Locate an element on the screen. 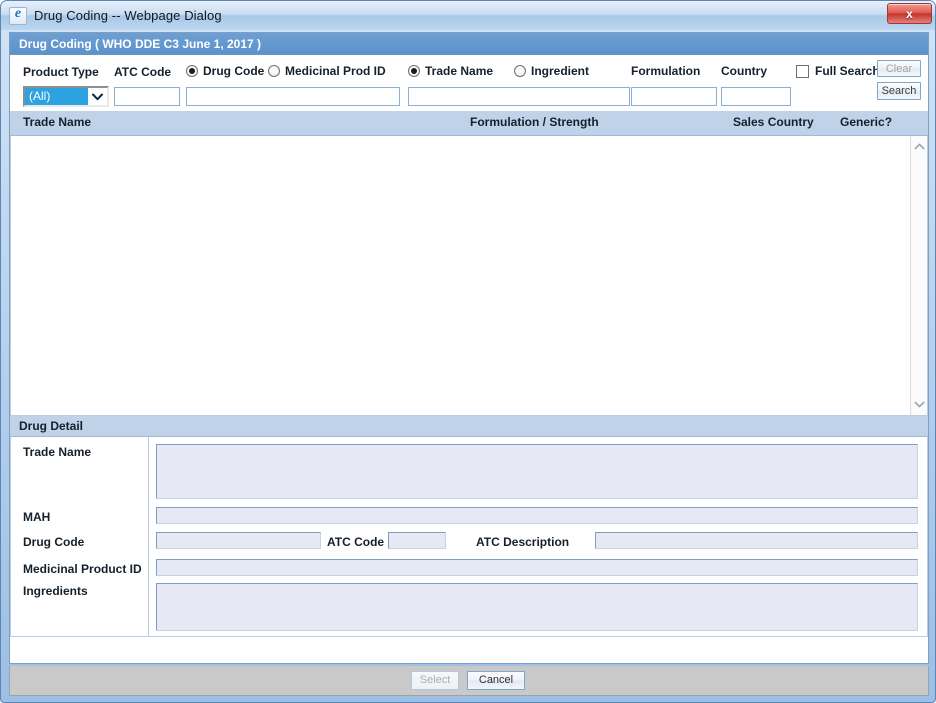 The height and width of the screenshot is (703, 936). radio-medicinal-prod-id: Medicinal Prod ID is located at coordinates (327, 71).